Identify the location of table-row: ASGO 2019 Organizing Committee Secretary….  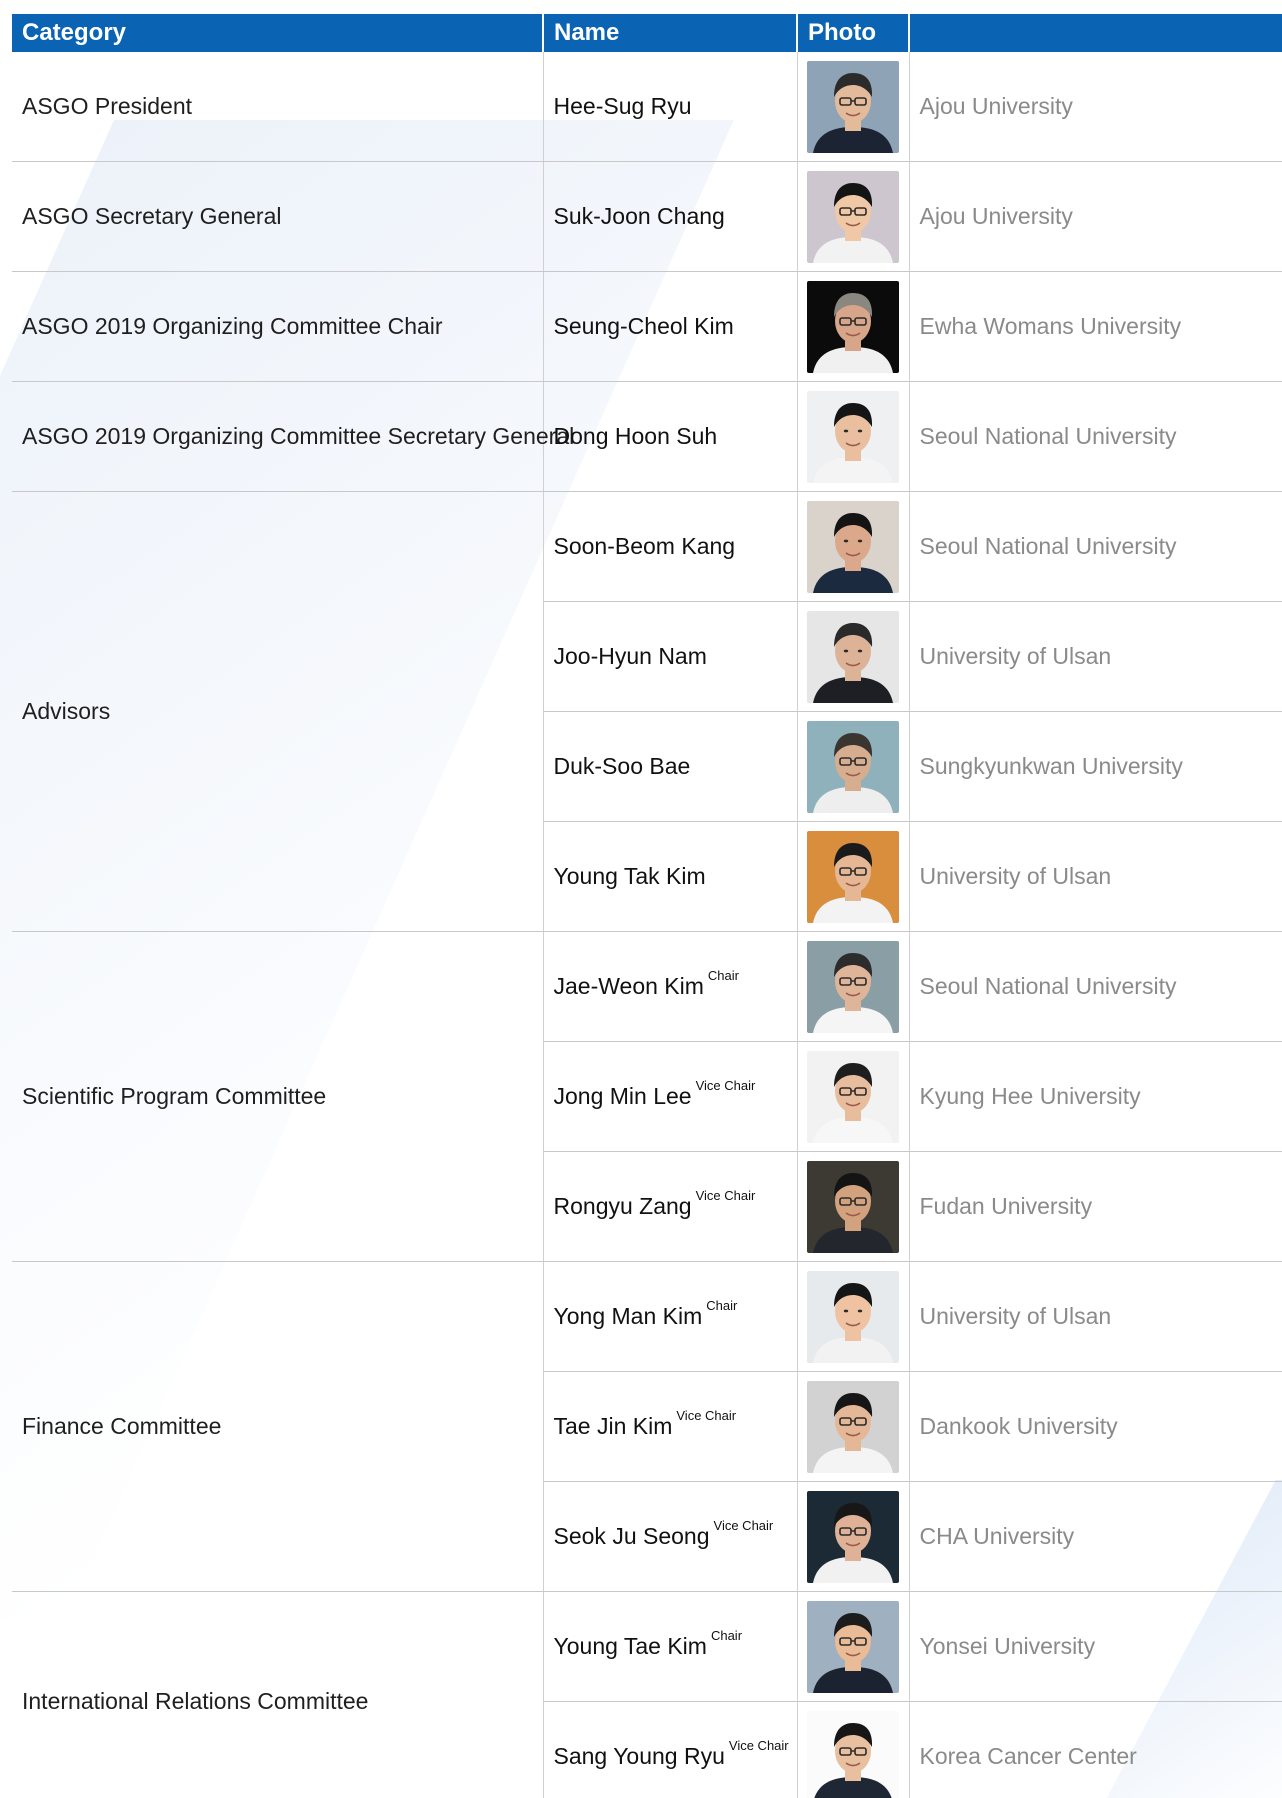
(647, 436).